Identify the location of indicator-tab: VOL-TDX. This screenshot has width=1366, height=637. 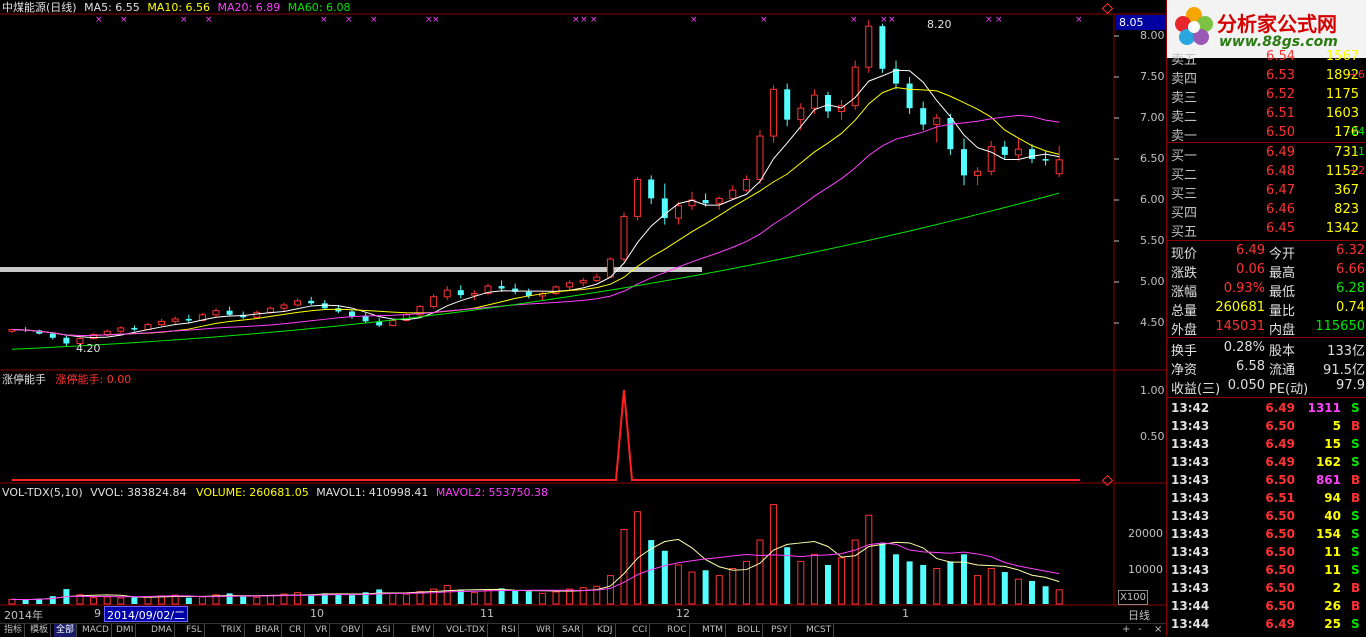
(466, 630).